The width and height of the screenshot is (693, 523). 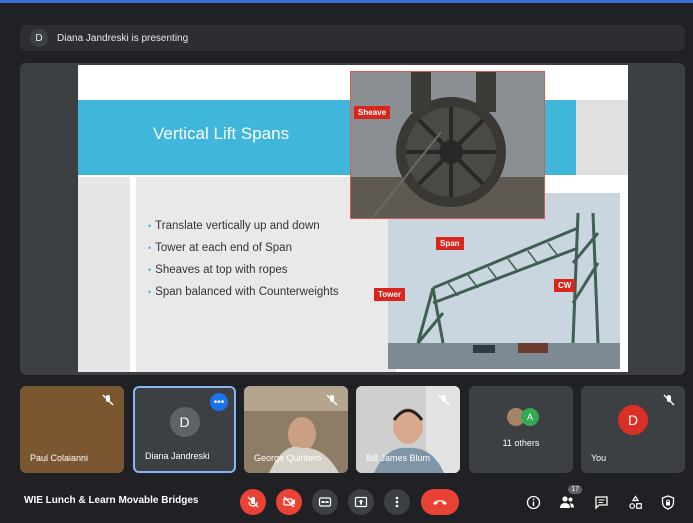 I want to click on leave-call-button, so click(x=440, y=502).